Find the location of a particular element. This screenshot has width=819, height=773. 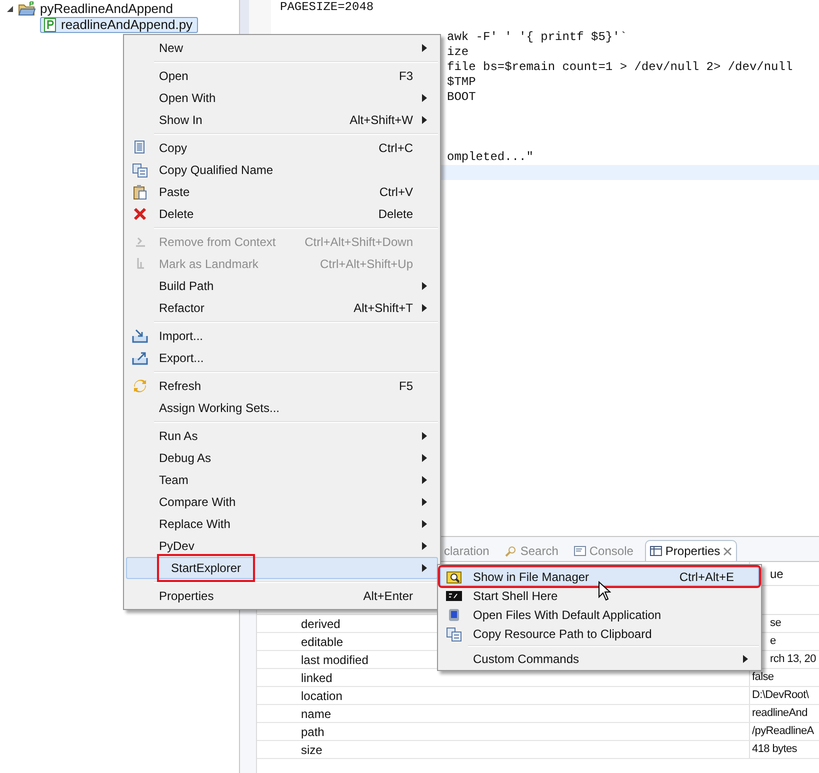

code-line: awk -F' ' '{ printf $5}'` is located at coordinates (537, 37).